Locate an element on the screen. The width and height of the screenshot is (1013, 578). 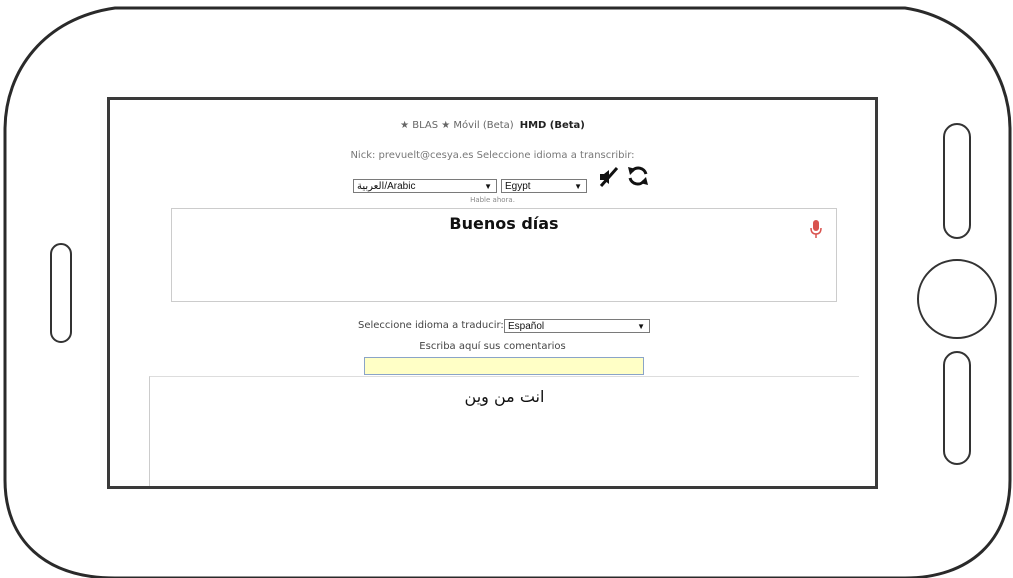
comments-label: Escriba aquí sus comentarios is located at coordinates (492, 346).